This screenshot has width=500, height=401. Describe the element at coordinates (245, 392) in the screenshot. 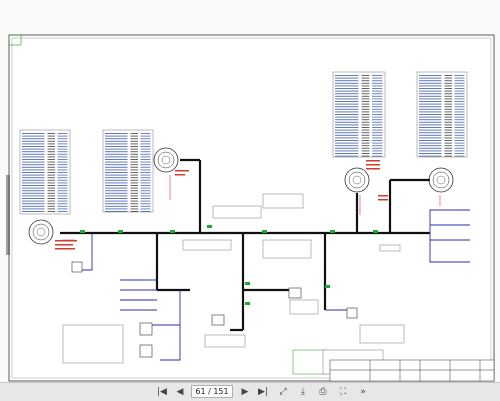

I see `next-page-icon: ▶` at that location.